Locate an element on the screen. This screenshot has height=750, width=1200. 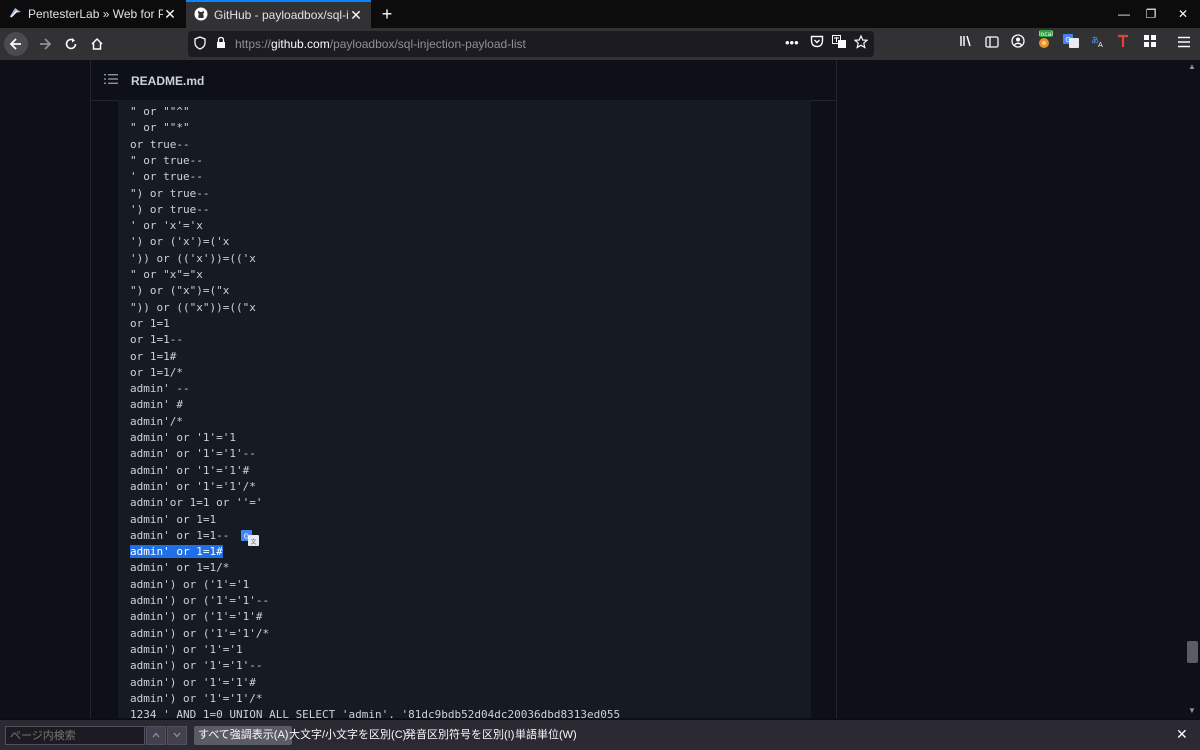
highlighted-payload-line: admin' or 1=1# is located at coordinates (176, 552).